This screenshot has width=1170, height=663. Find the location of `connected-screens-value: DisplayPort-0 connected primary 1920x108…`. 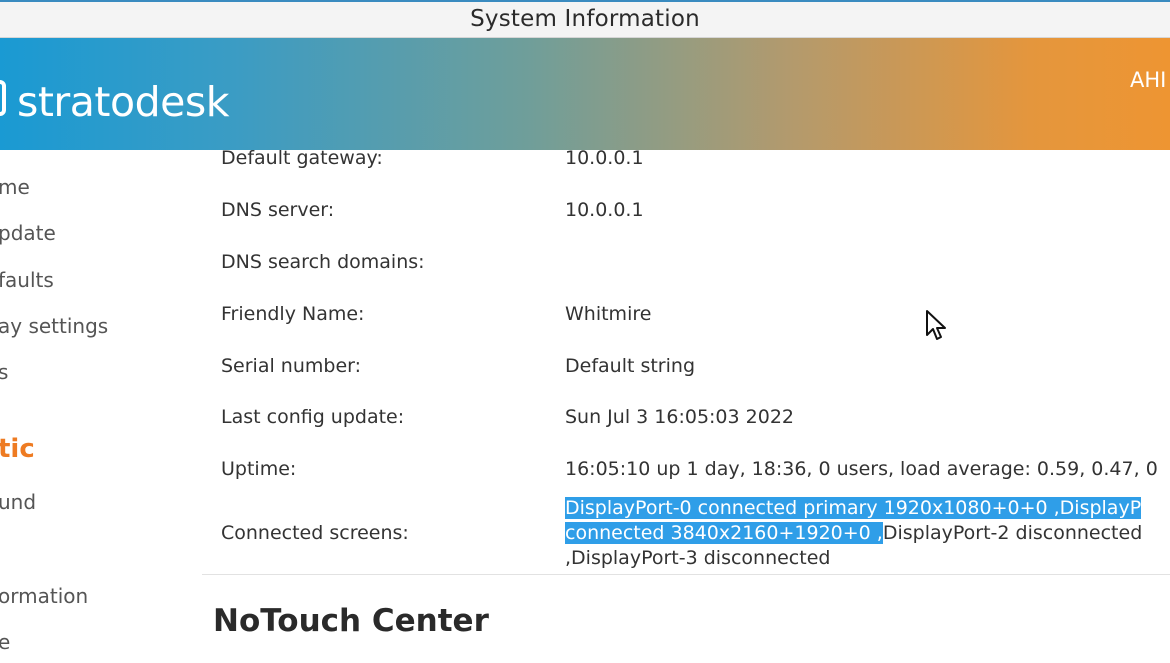

connected-screens-value: DisplayPort-0 connected primary 1920x108… is located at coordinates (867, 533).